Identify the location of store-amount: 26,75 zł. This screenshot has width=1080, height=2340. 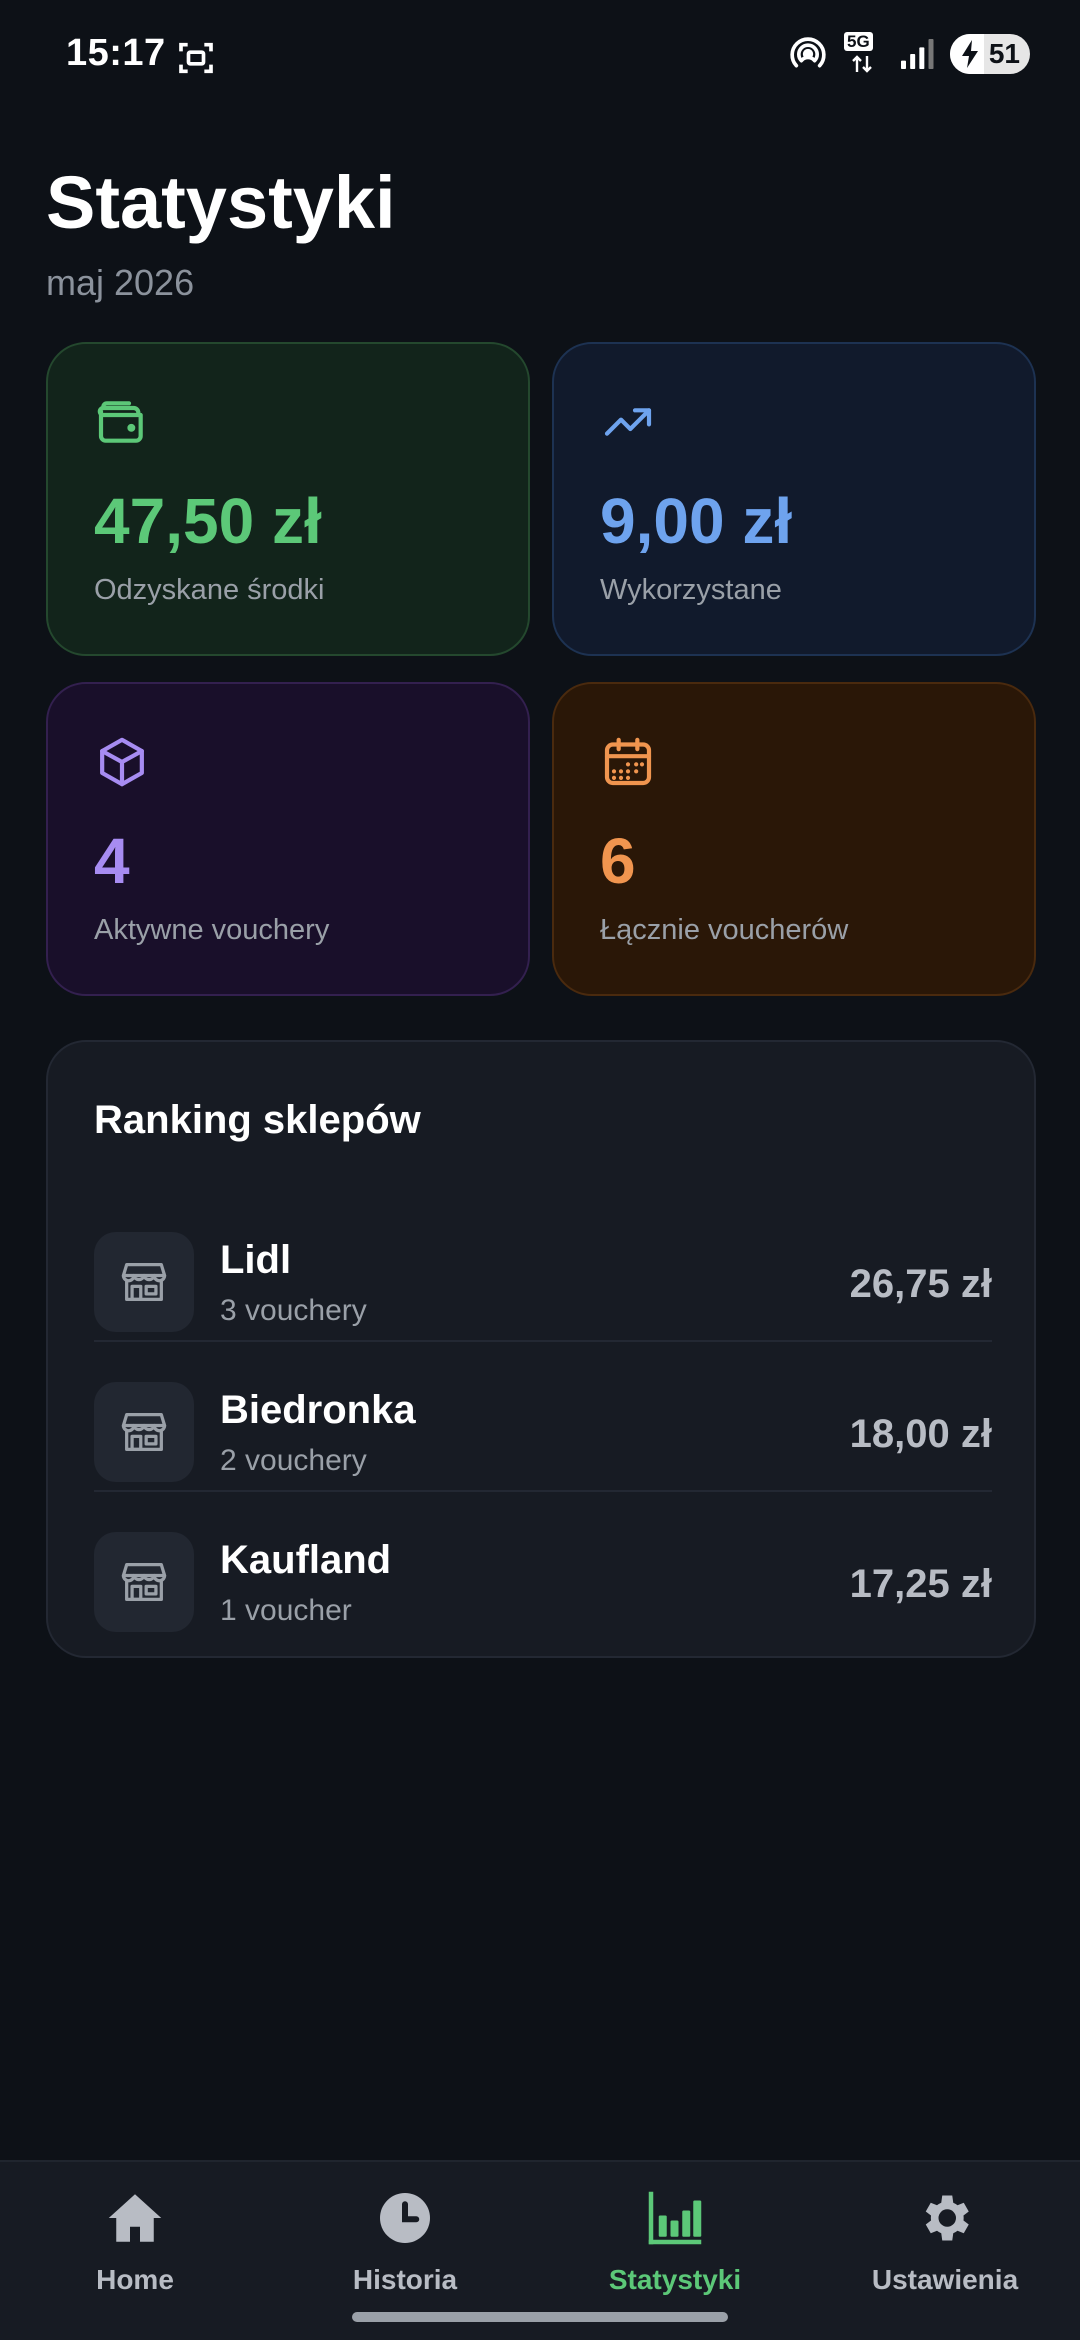
(920, 1284).